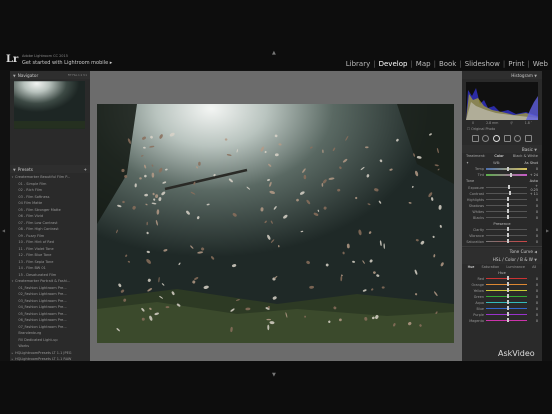 The height and width of the screenshot is (414, 552). Describe the element at coordinates (502, 251) in the screenshot. I see `tone-curve-header: Tone Curve ◀` at that location.